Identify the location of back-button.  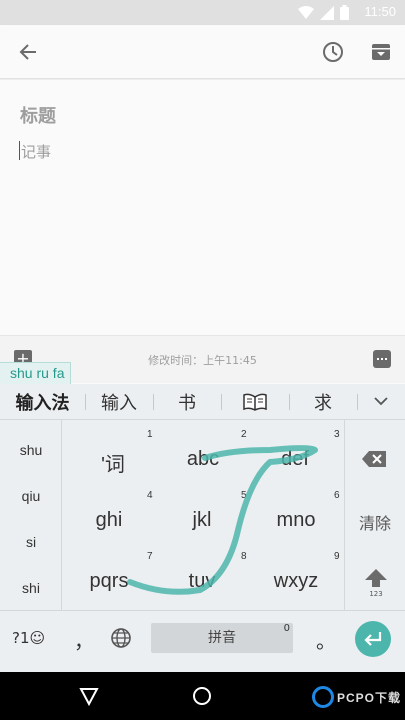
(28, 52).